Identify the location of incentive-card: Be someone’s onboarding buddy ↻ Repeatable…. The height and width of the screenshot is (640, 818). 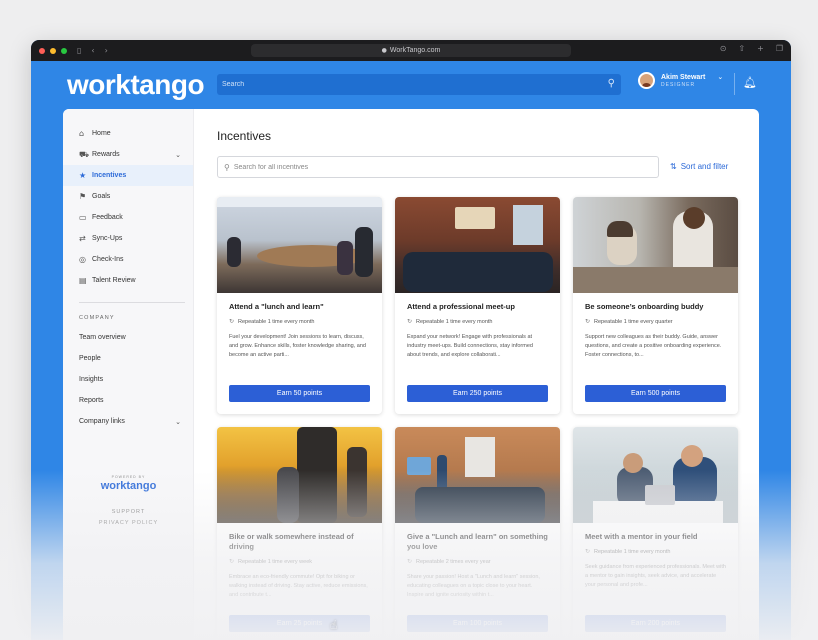
(655, 305).